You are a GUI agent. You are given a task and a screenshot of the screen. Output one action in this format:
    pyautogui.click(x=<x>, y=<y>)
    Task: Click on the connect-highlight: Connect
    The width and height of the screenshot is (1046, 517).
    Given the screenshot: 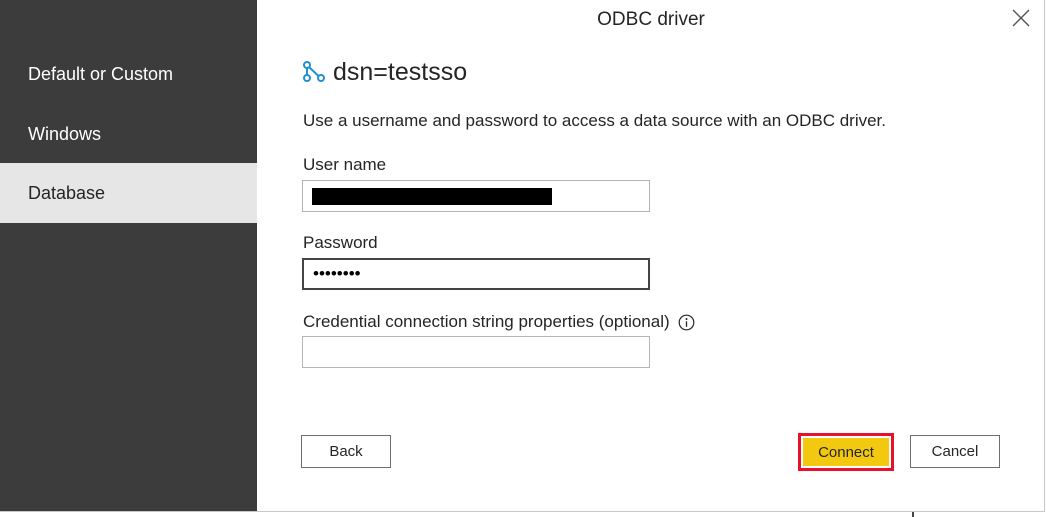 What is the action you would take?
    pyautogui.click(x=846, y=452)
    